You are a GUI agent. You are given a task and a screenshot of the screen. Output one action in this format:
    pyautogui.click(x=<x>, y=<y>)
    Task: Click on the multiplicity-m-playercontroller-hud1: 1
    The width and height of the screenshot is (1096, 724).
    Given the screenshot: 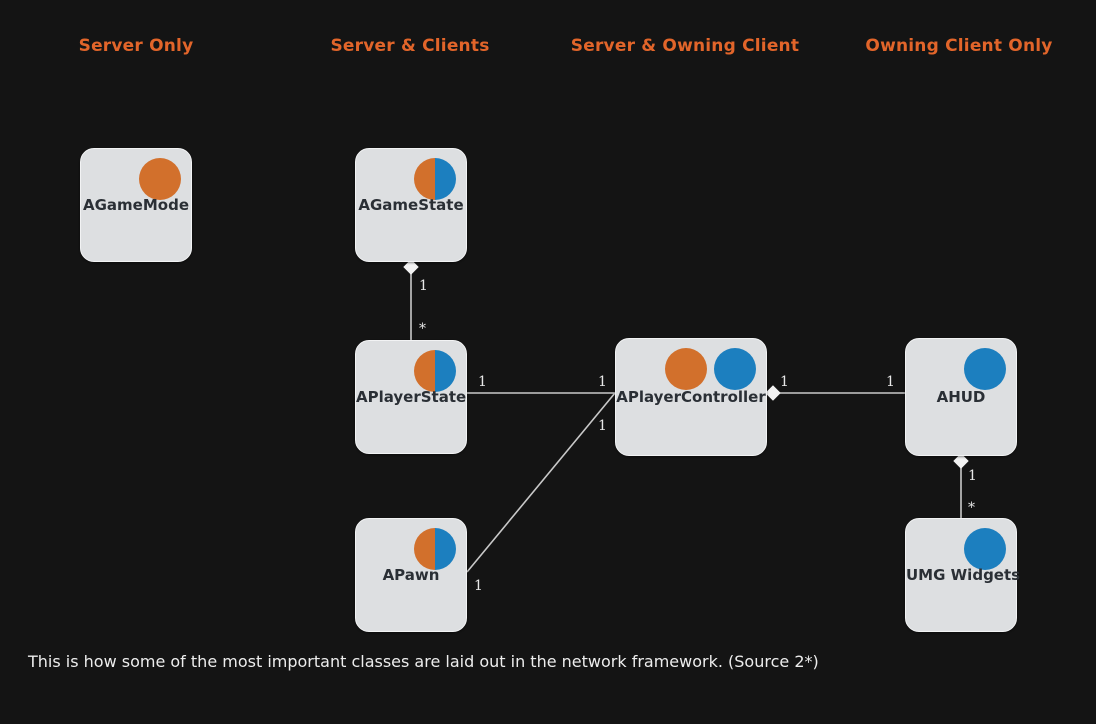 What is the action you would take?
    pyautogui.click(x=784, y=382)
    